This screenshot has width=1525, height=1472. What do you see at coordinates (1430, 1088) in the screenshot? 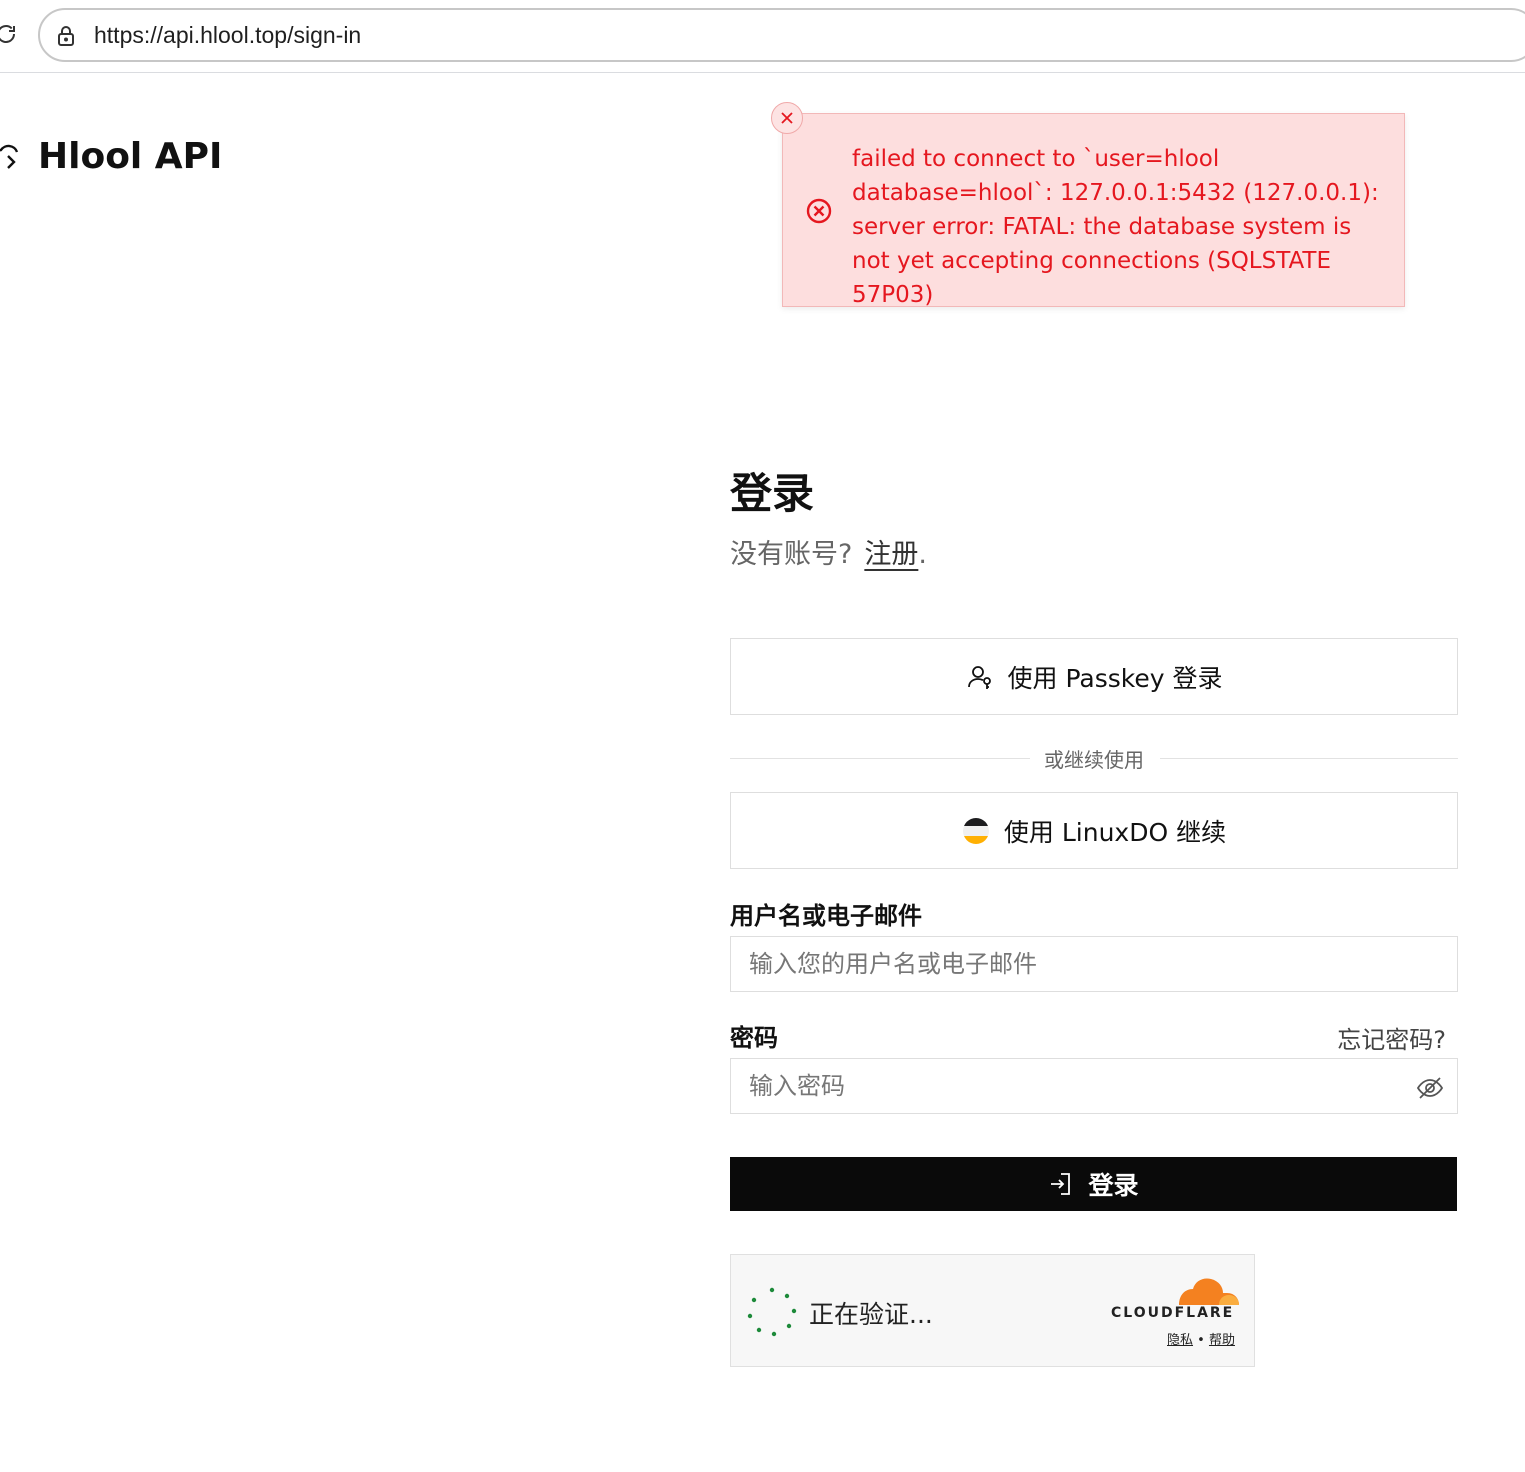
I see `eye-off-icon` at bounding box center [1430, 1088].